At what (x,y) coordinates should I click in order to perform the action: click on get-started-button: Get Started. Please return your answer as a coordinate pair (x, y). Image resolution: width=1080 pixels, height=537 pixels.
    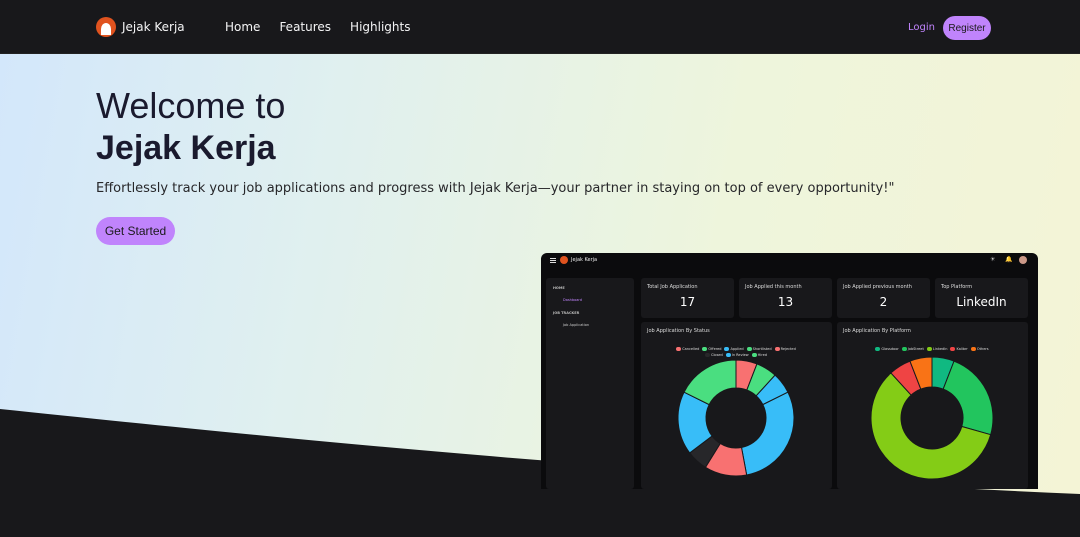
    Looking at the image, I should click on (135, 231).